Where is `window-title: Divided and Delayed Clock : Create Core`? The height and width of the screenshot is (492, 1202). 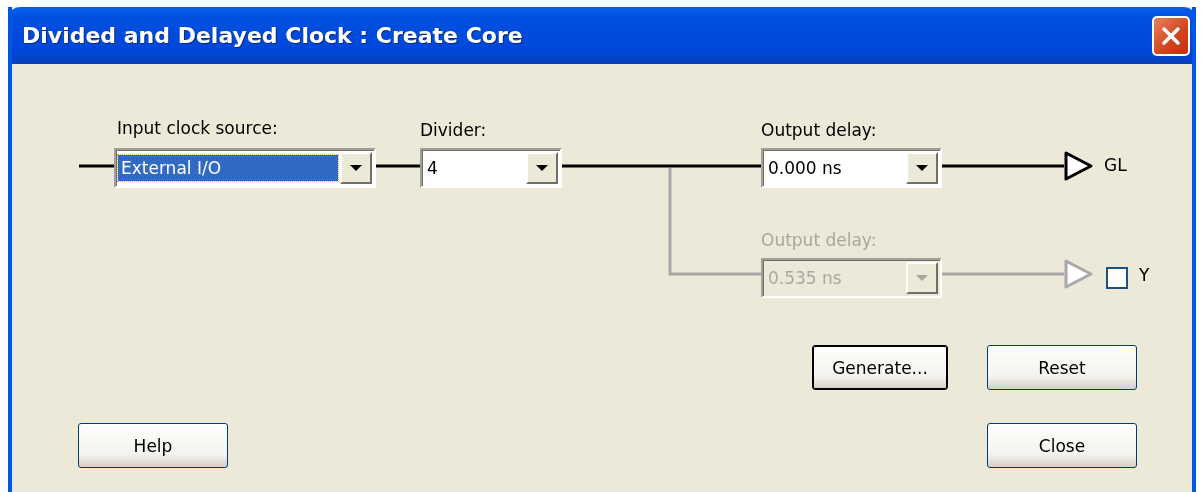 window-title: Divided and Delayed Clock : Create Core is located at coordinates (272, 35).